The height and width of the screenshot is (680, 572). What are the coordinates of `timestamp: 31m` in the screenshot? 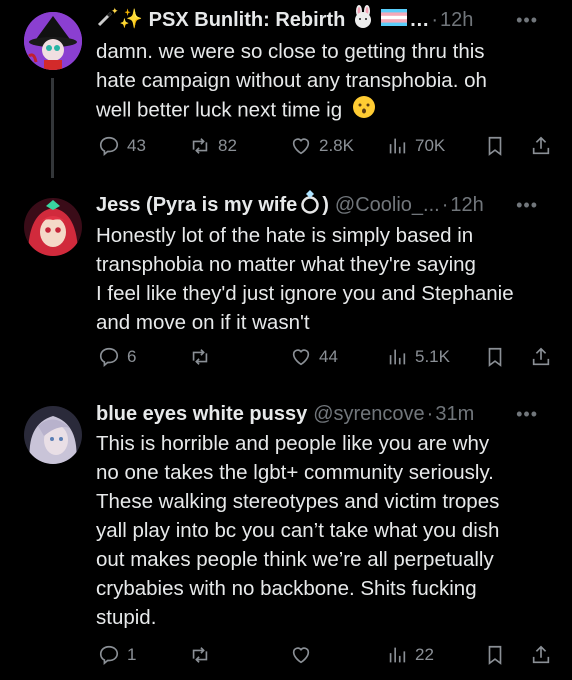 It's located at (454, 414).